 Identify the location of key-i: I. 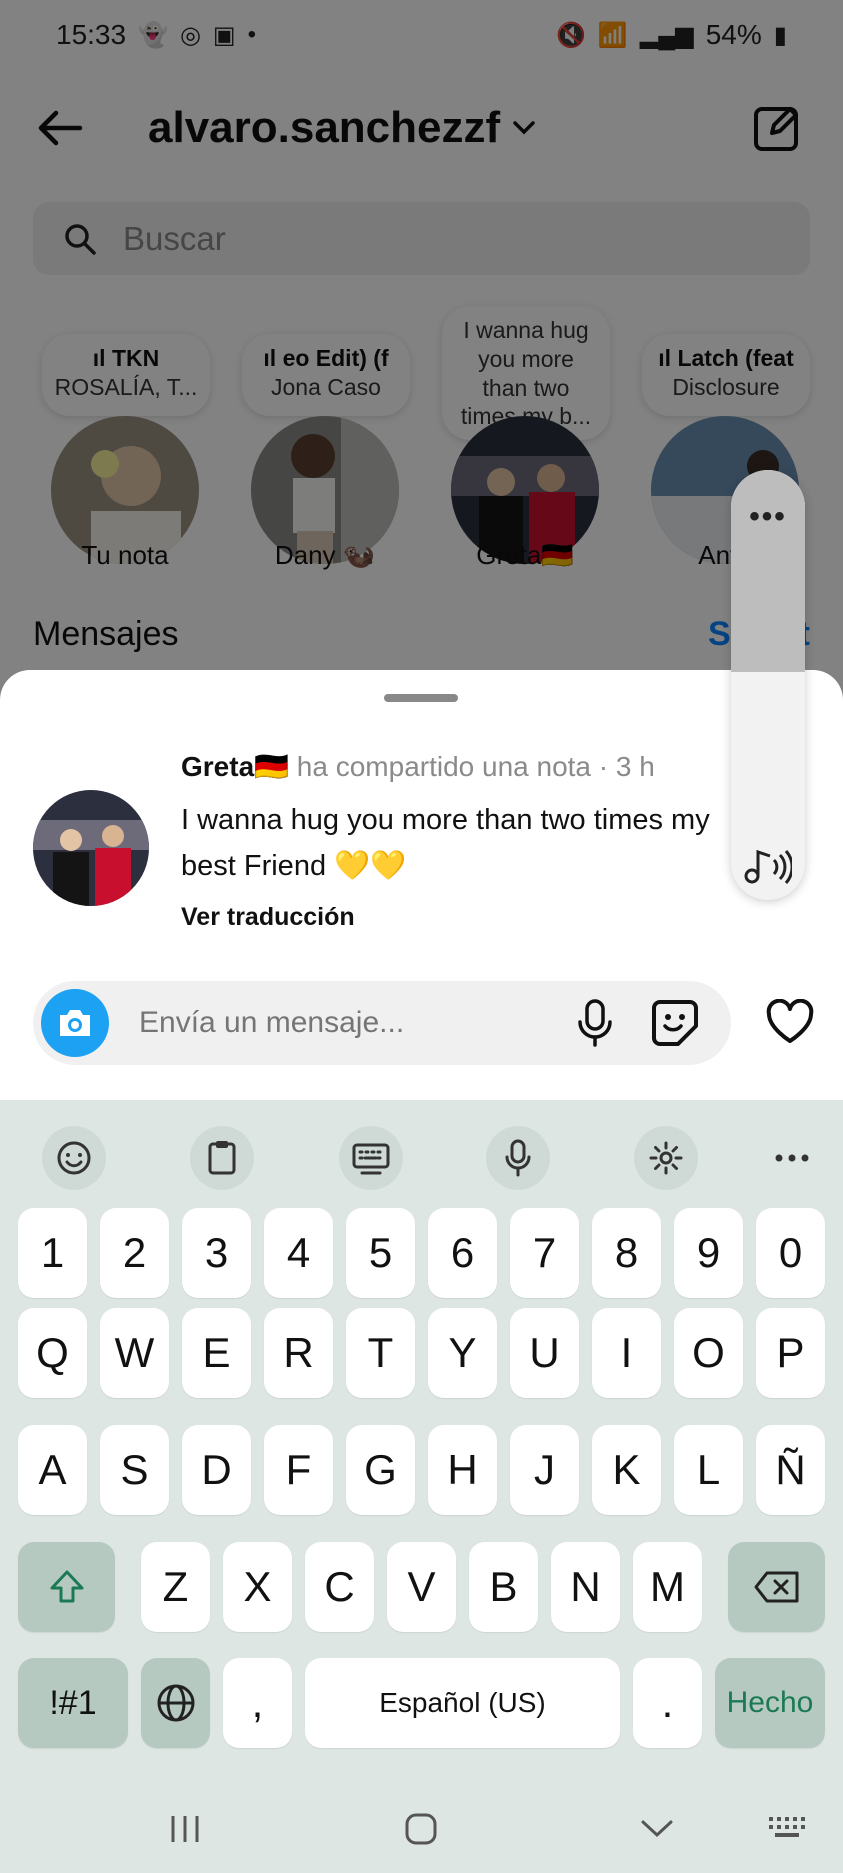
(626, 1353).